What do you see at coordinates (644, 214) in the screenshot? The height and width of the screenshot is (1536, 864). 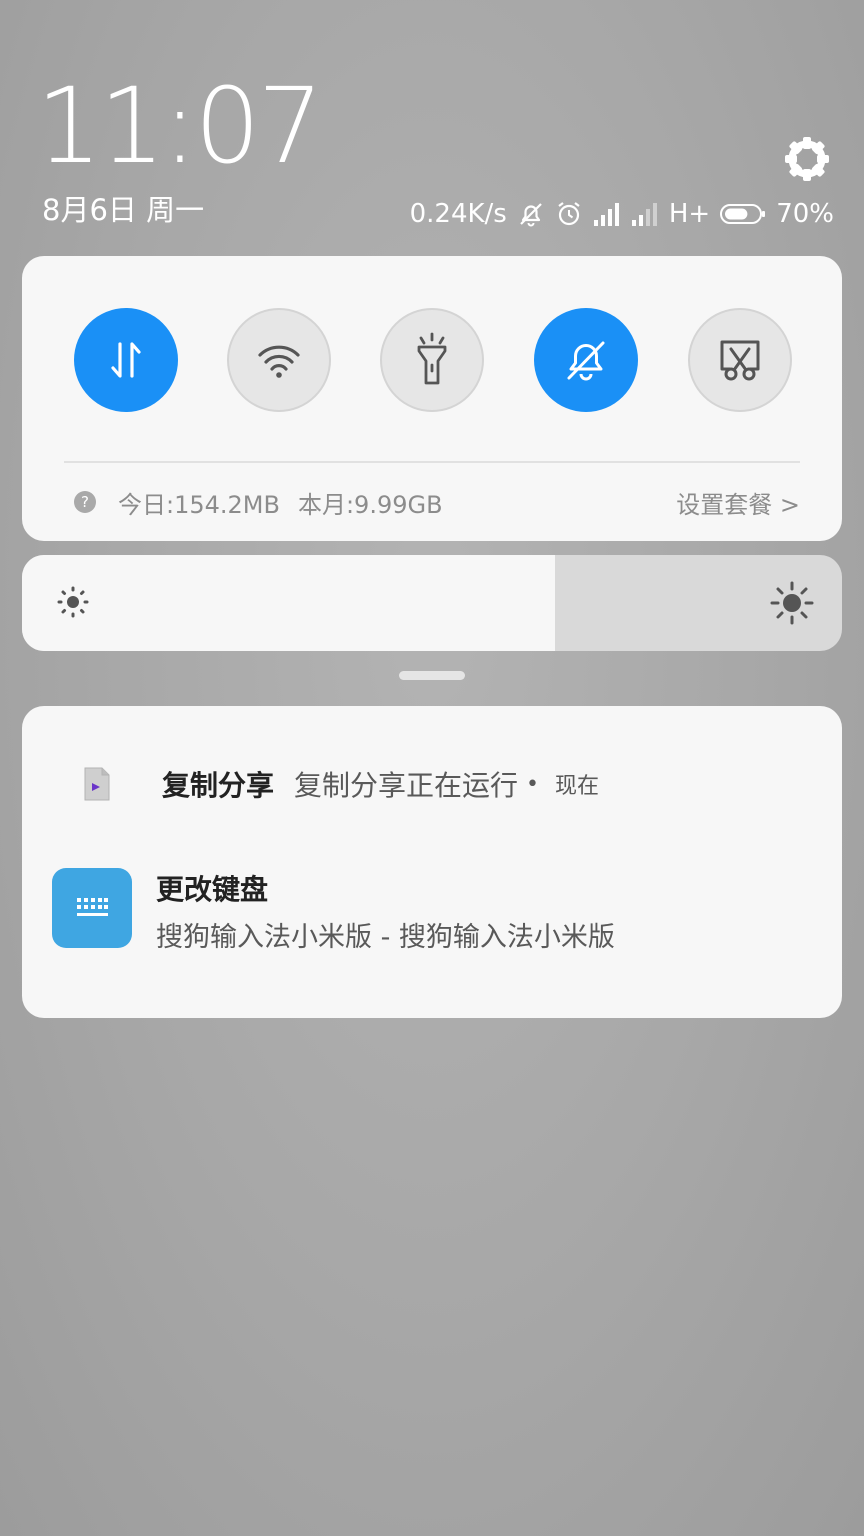 I see `signal-weak-icon` at bounding box center [644, 214].